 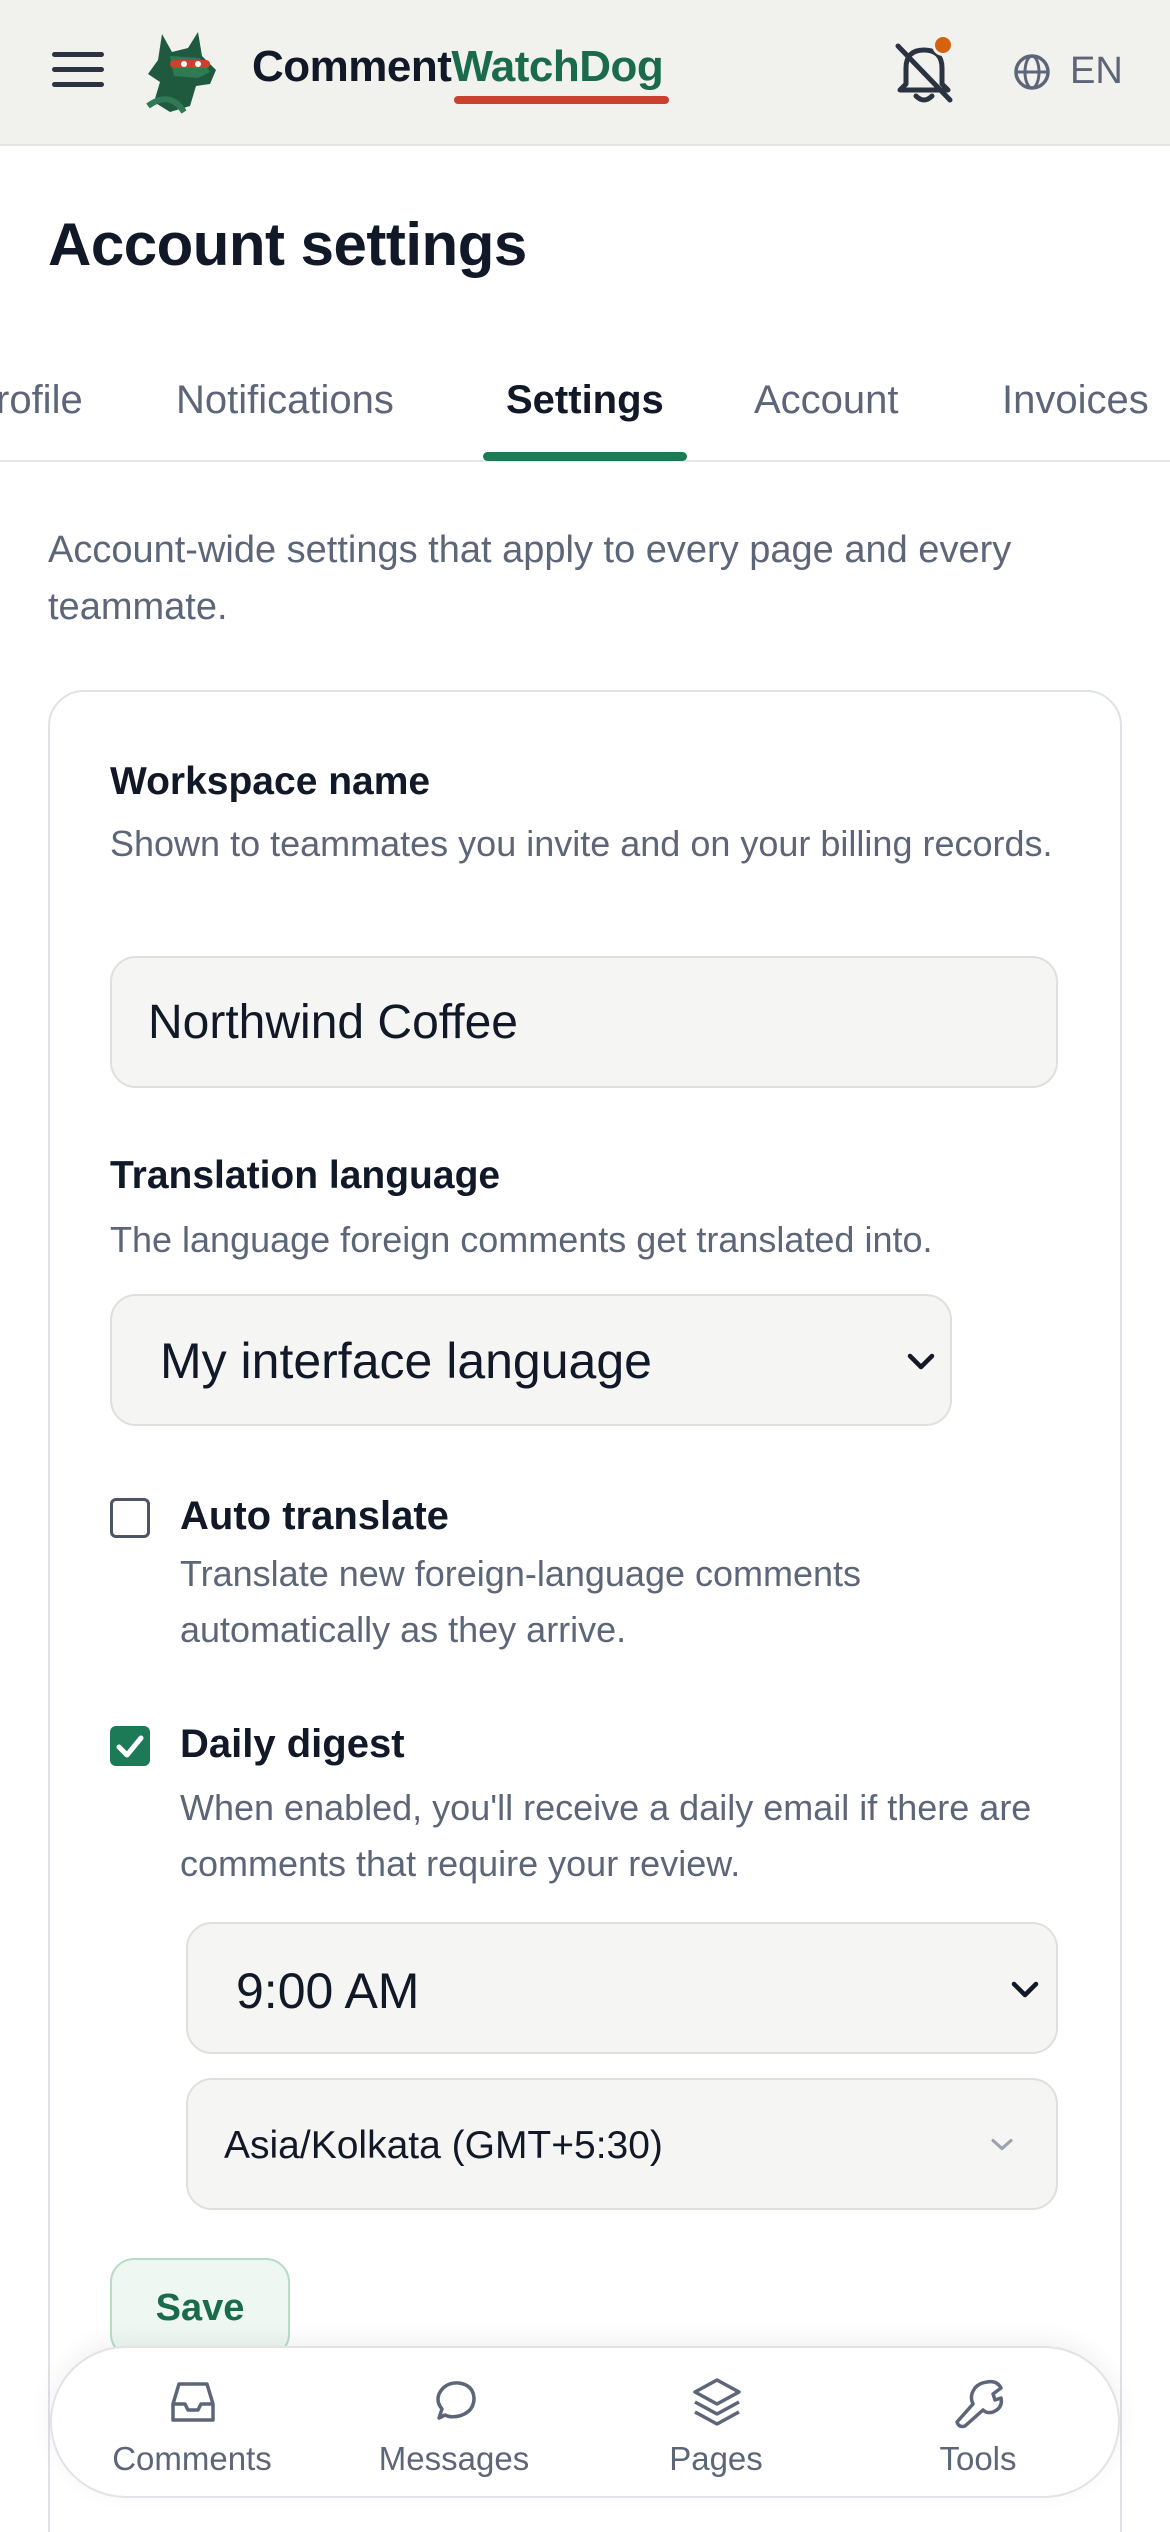 I want to click on brand-name: CommentWatchDog, so click(x=458, y=67).